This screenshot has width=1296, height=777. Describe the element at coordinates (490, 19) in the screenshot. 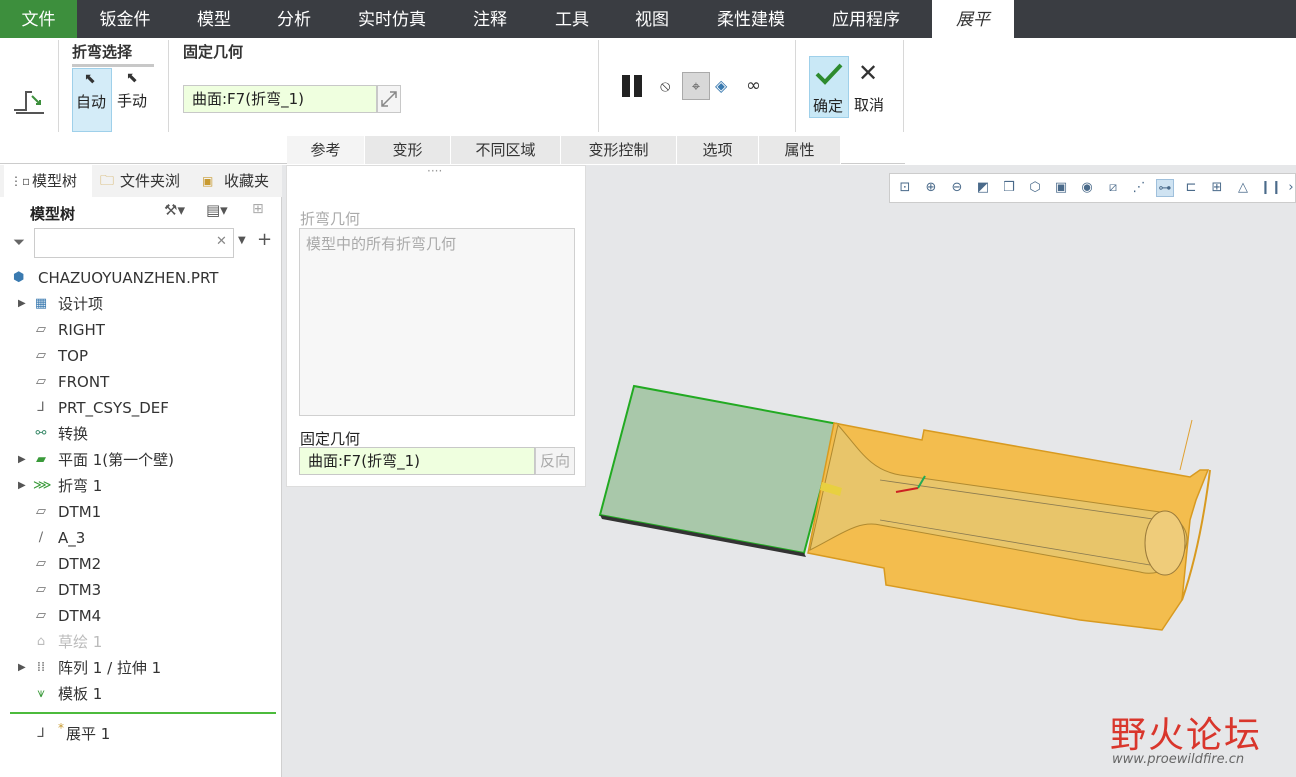

I see `menu-annotate: 注释` at that location.